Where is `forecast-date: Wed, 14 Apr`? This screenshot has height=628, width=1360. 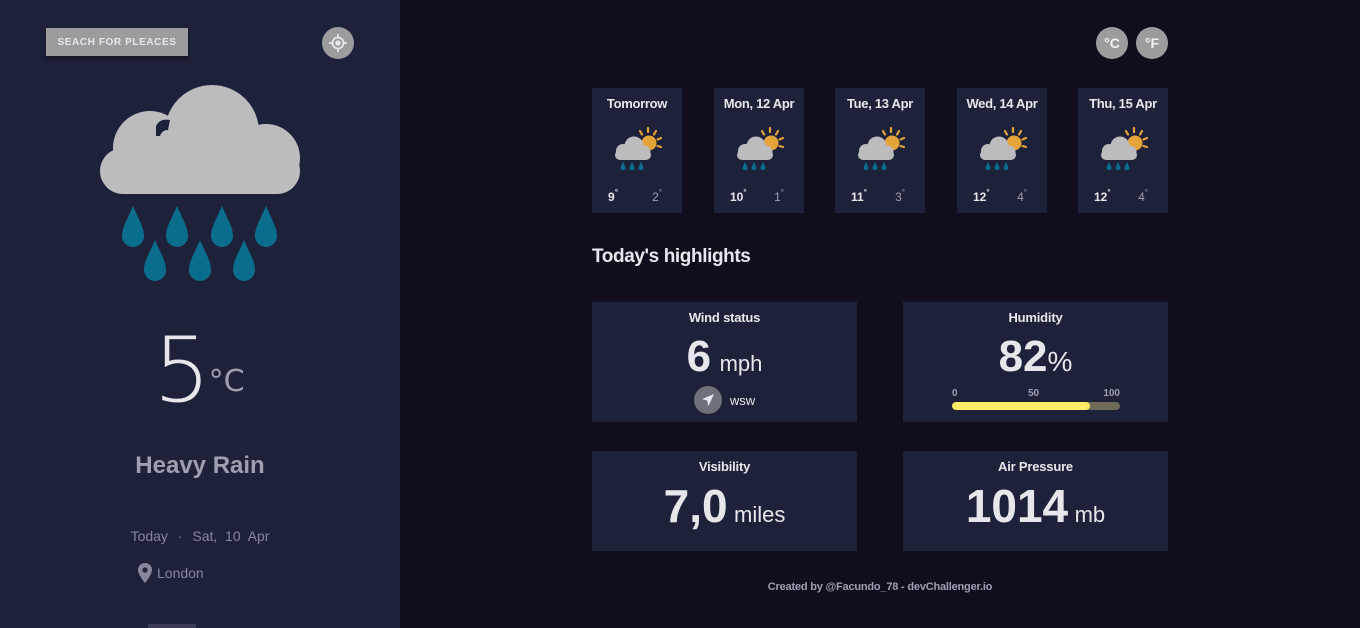 forecast-date: Wed, 14 Apr is located at coordinates (1002, 103).